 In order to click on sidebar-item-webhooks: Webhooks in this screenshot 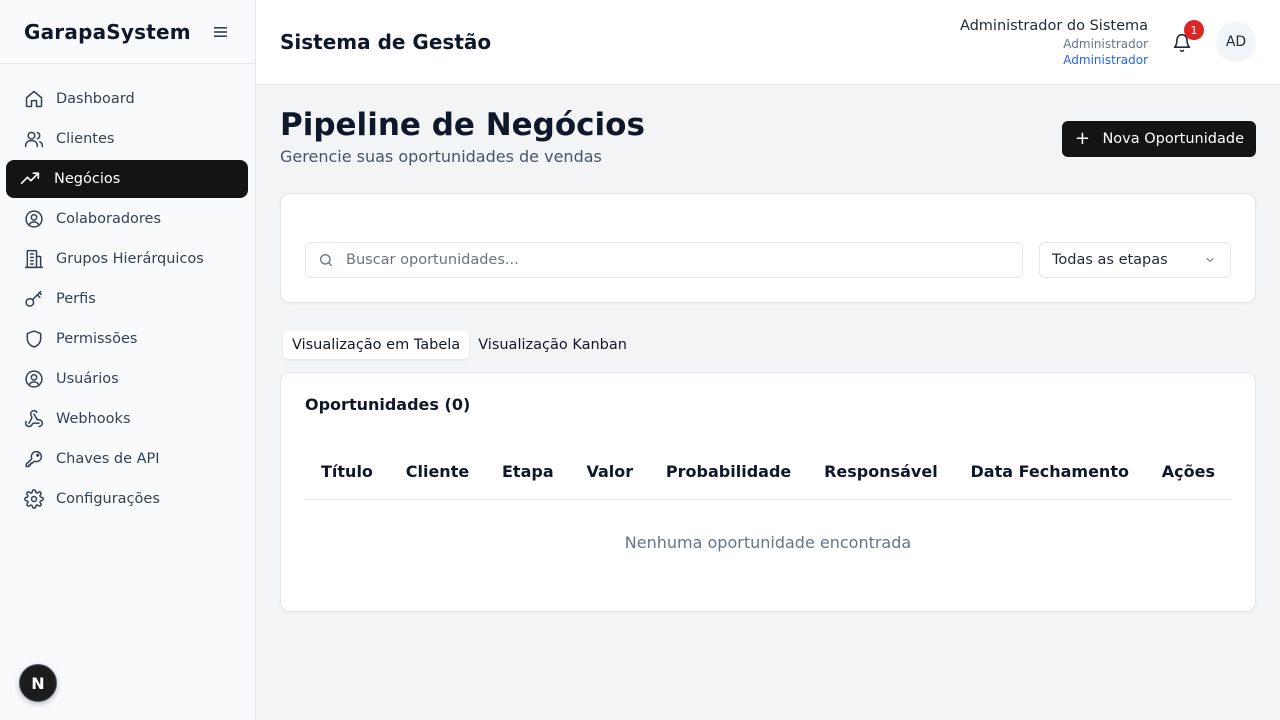, I will do `click(127, 419)`.